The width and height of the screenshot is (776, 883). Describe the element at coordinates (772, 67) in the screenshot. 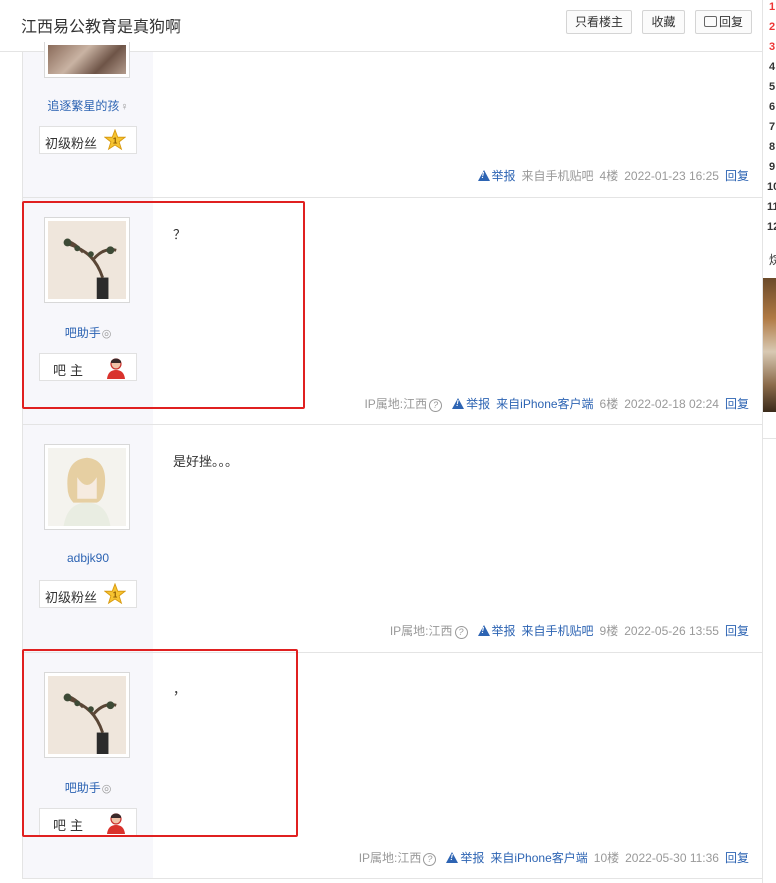

I see `rank-number: 4` at that location.